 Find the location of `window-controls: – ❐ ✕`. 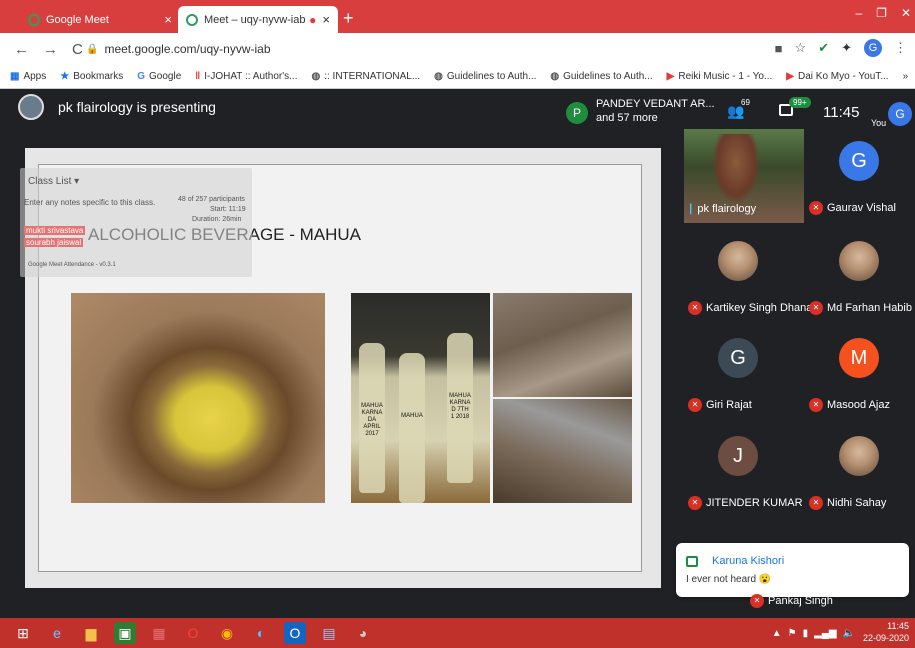

window-controls: – ❐ ✕ is located at coordinates (883, 13).